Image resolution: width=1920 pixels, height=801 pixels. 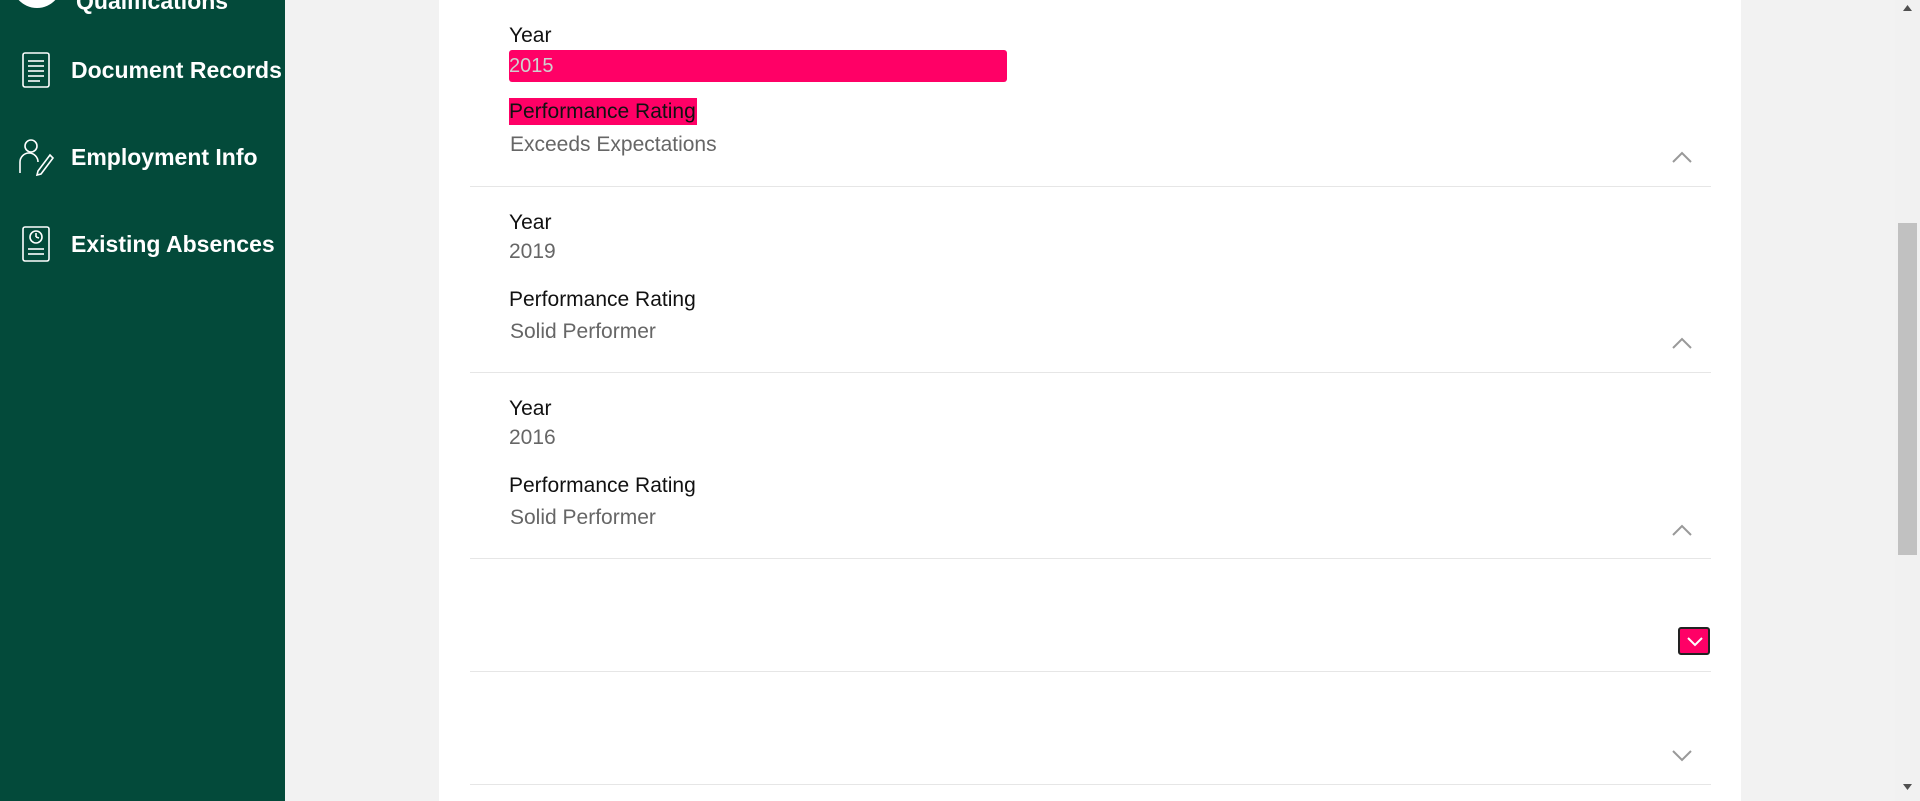 I want to click on year-value: 2015, so click(x=758, y=66).